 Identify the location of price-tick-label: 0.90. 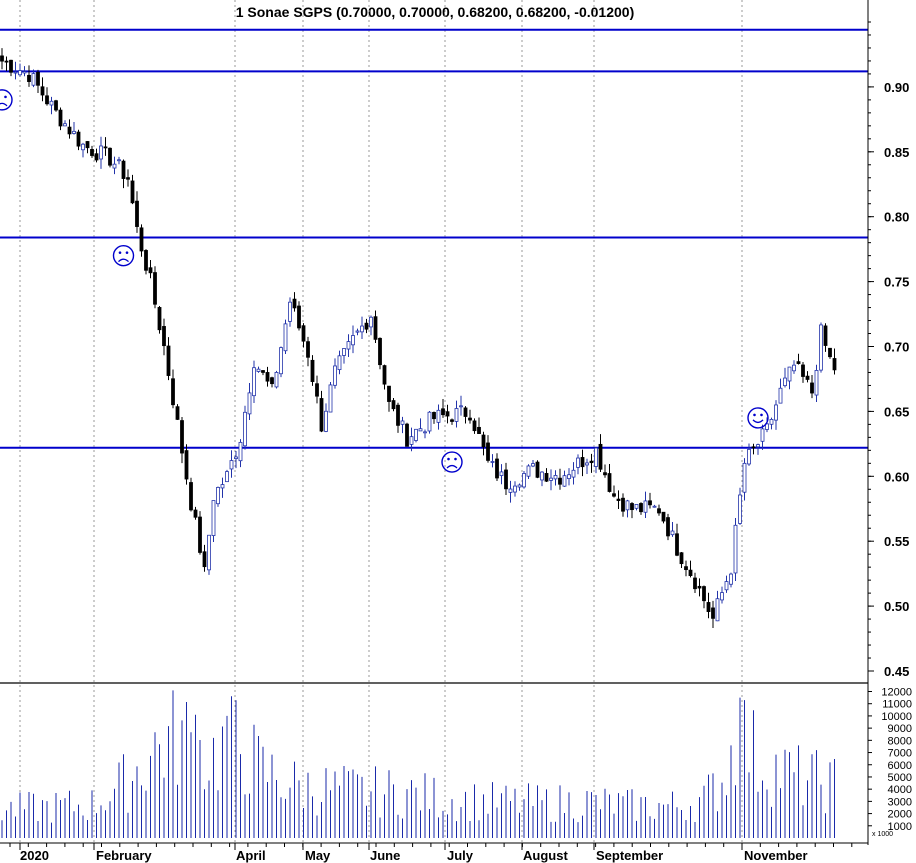
(896, 87).